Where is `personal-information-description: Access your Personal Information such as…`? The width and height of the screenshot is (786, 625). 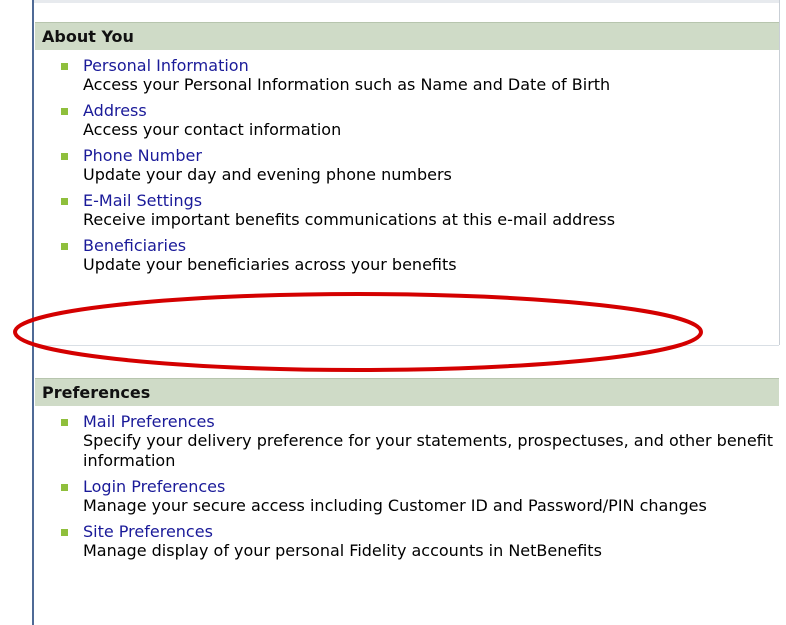 personal-information-description: Access your Personal Information such as… is located at coordinates (347, 84).